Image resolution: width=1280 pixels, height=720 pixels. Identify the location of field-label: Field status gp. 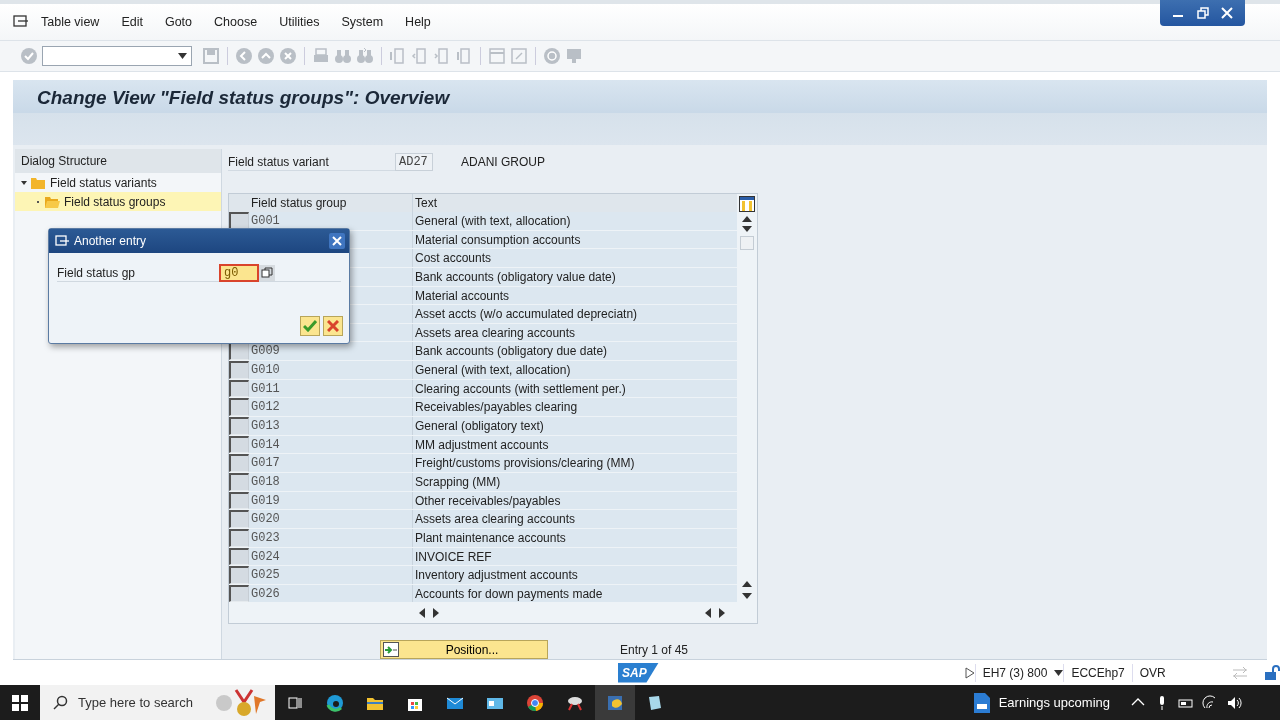
(97, 273).